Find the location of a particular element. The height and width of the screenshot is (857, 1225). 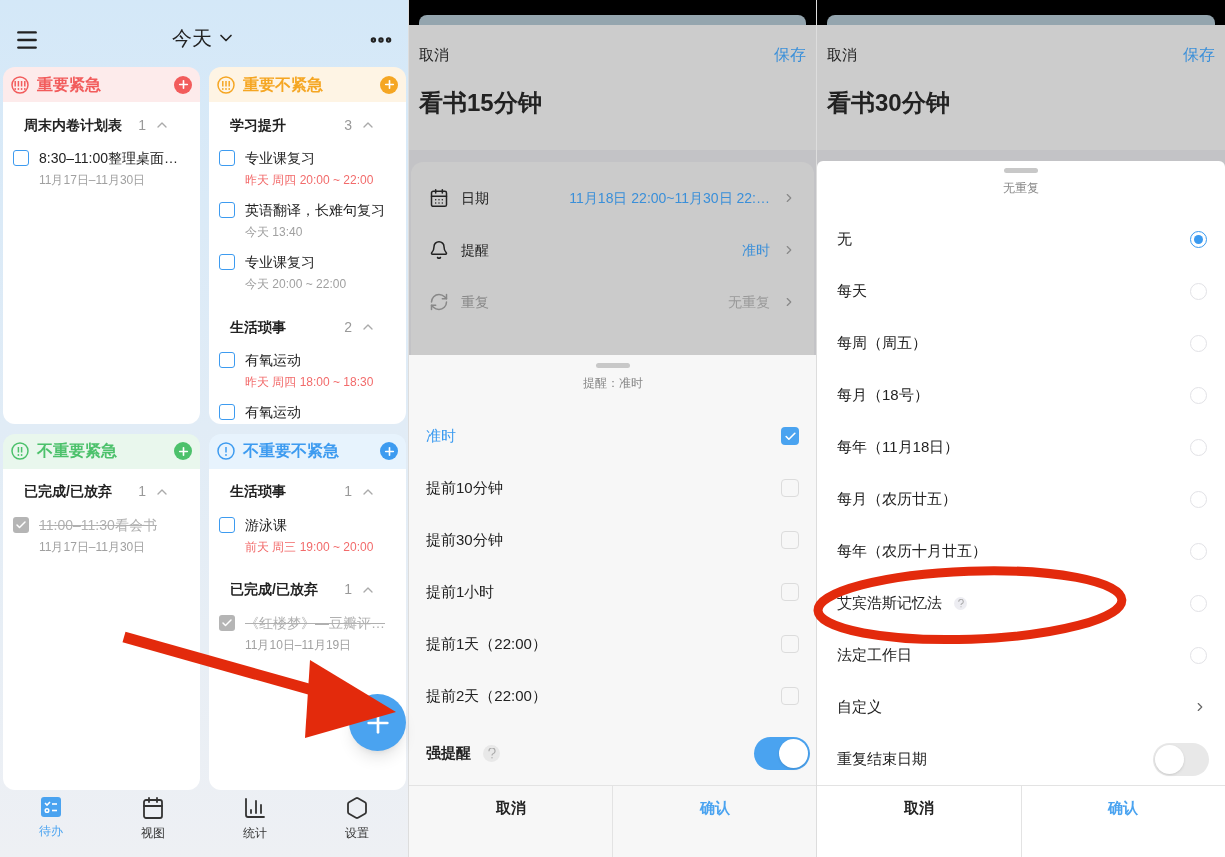

option-label: 强提醒 is located at coordinates (448, 753).